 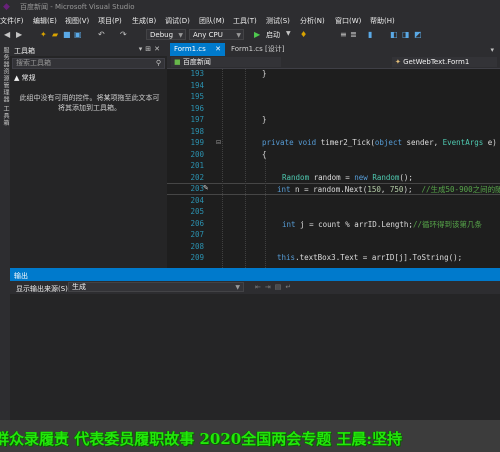 I want to click on line-number: 193, so click(x=197, y=73).